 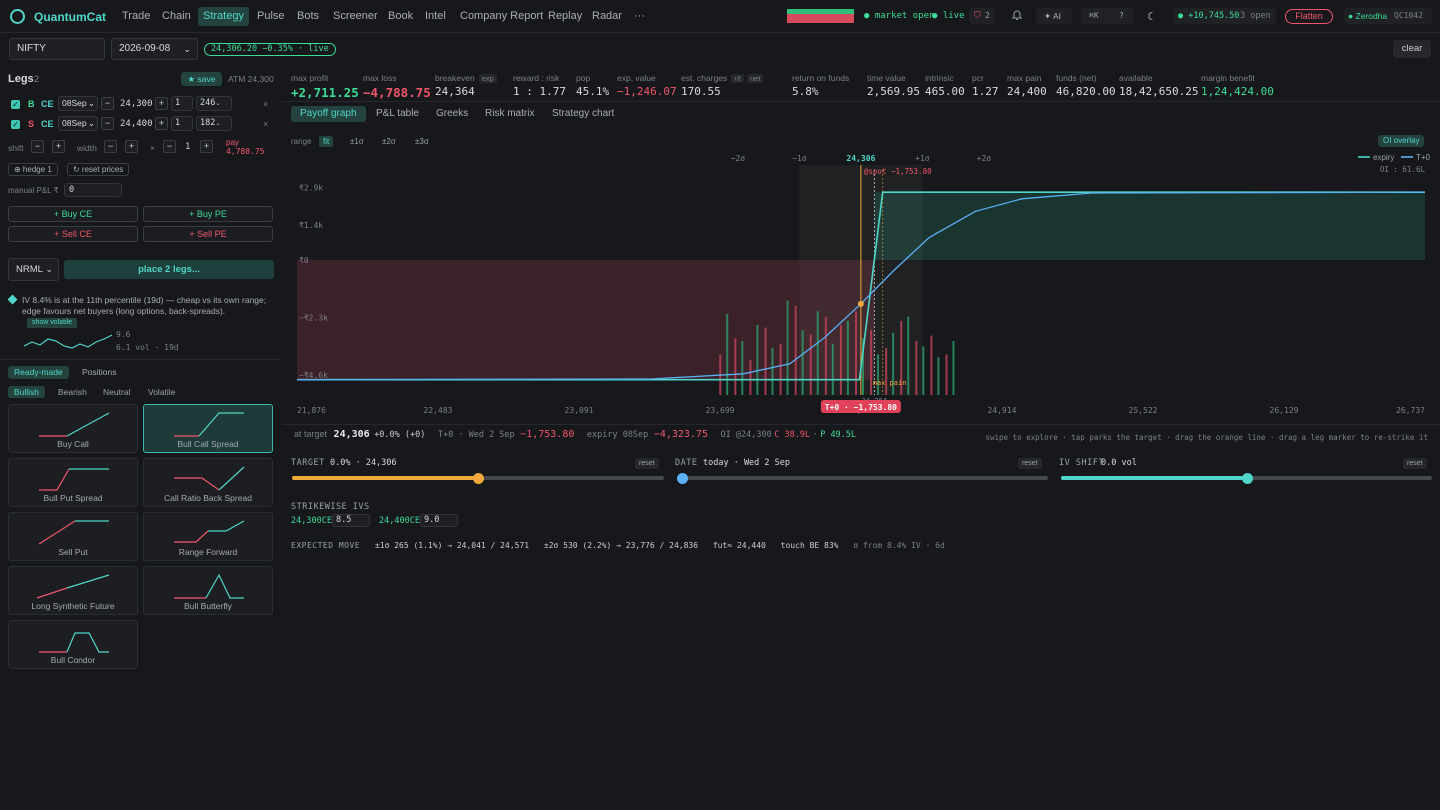 What do you see at coordinates (136, 16) in the screenshot?
I see `nav-trade: Trade` at bounding box center [136, 16].